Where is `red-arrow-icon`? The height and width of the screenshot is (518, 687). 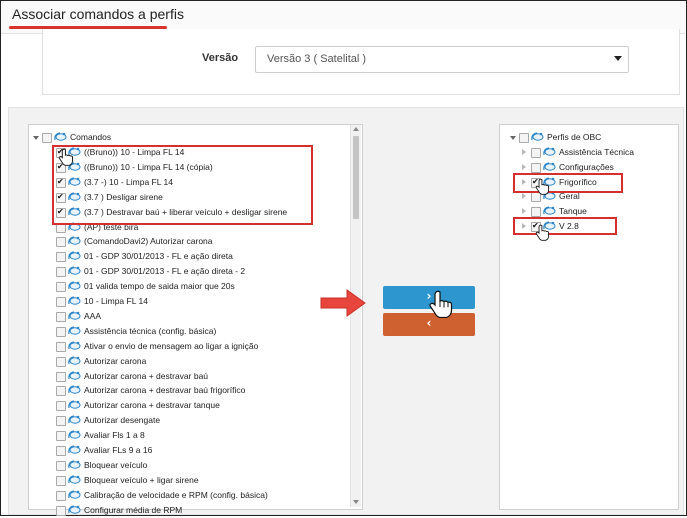
red-arrow-icon is located at coordinates (343, 303).